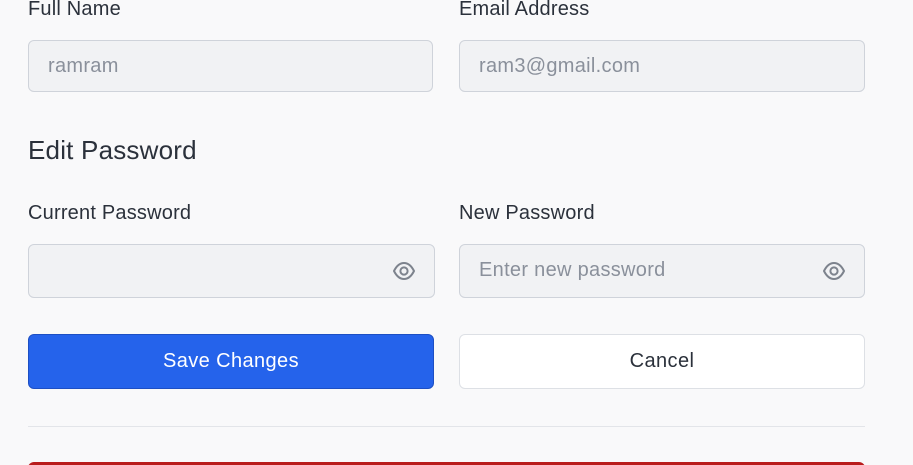 The width and height of the screenshot is (913, 465). Describe the element at coordinates (446, 426) in the screenshot. I see `section-divider` at that location.